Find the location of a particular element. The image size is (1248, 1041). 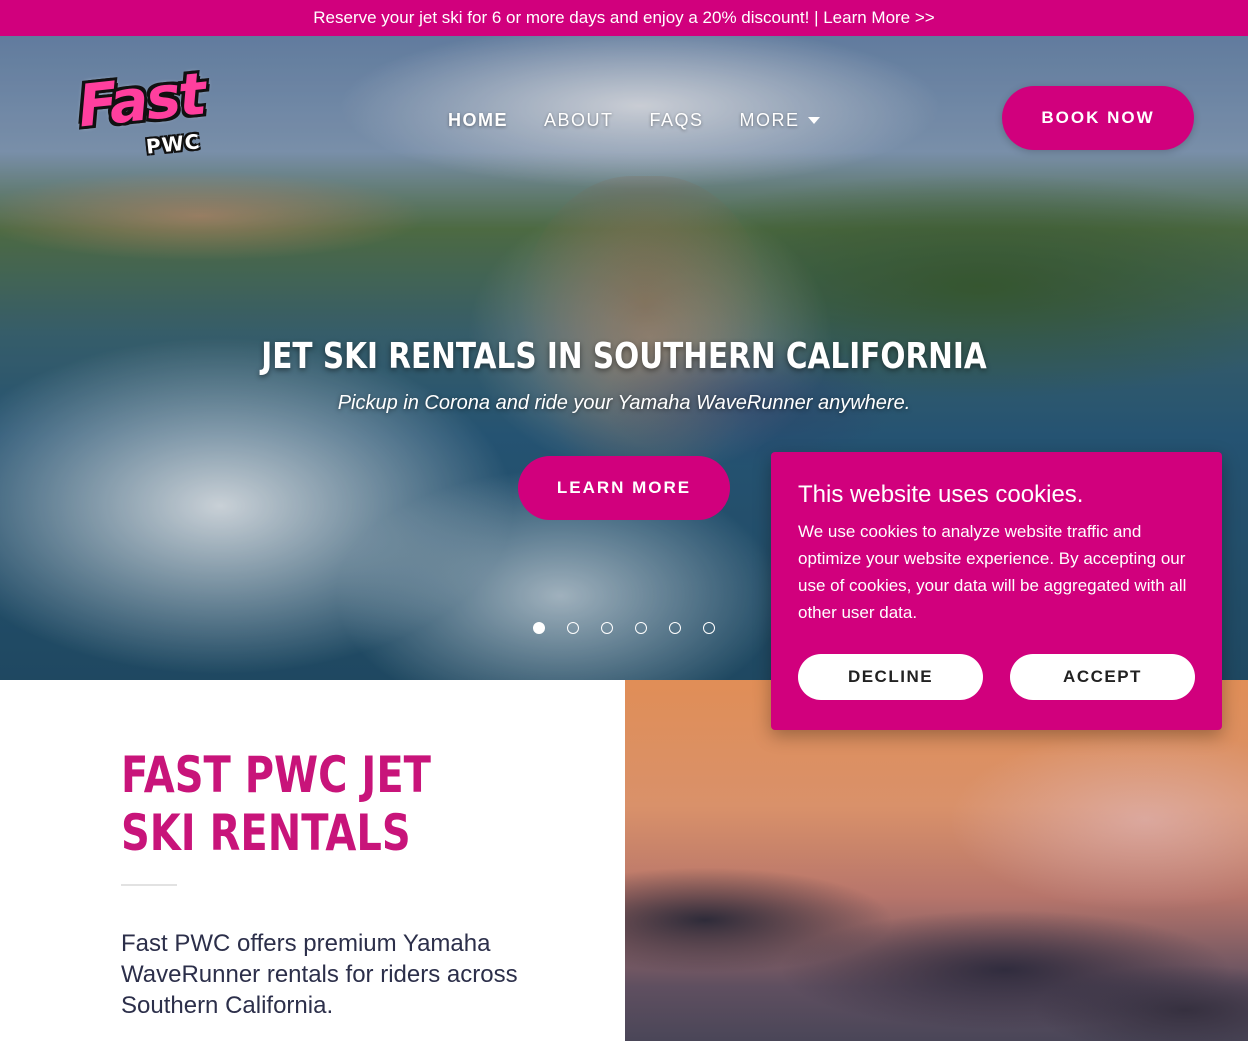

main-nav: HOME ABOUT FAQS MORE is located at coordinates (634, 120).